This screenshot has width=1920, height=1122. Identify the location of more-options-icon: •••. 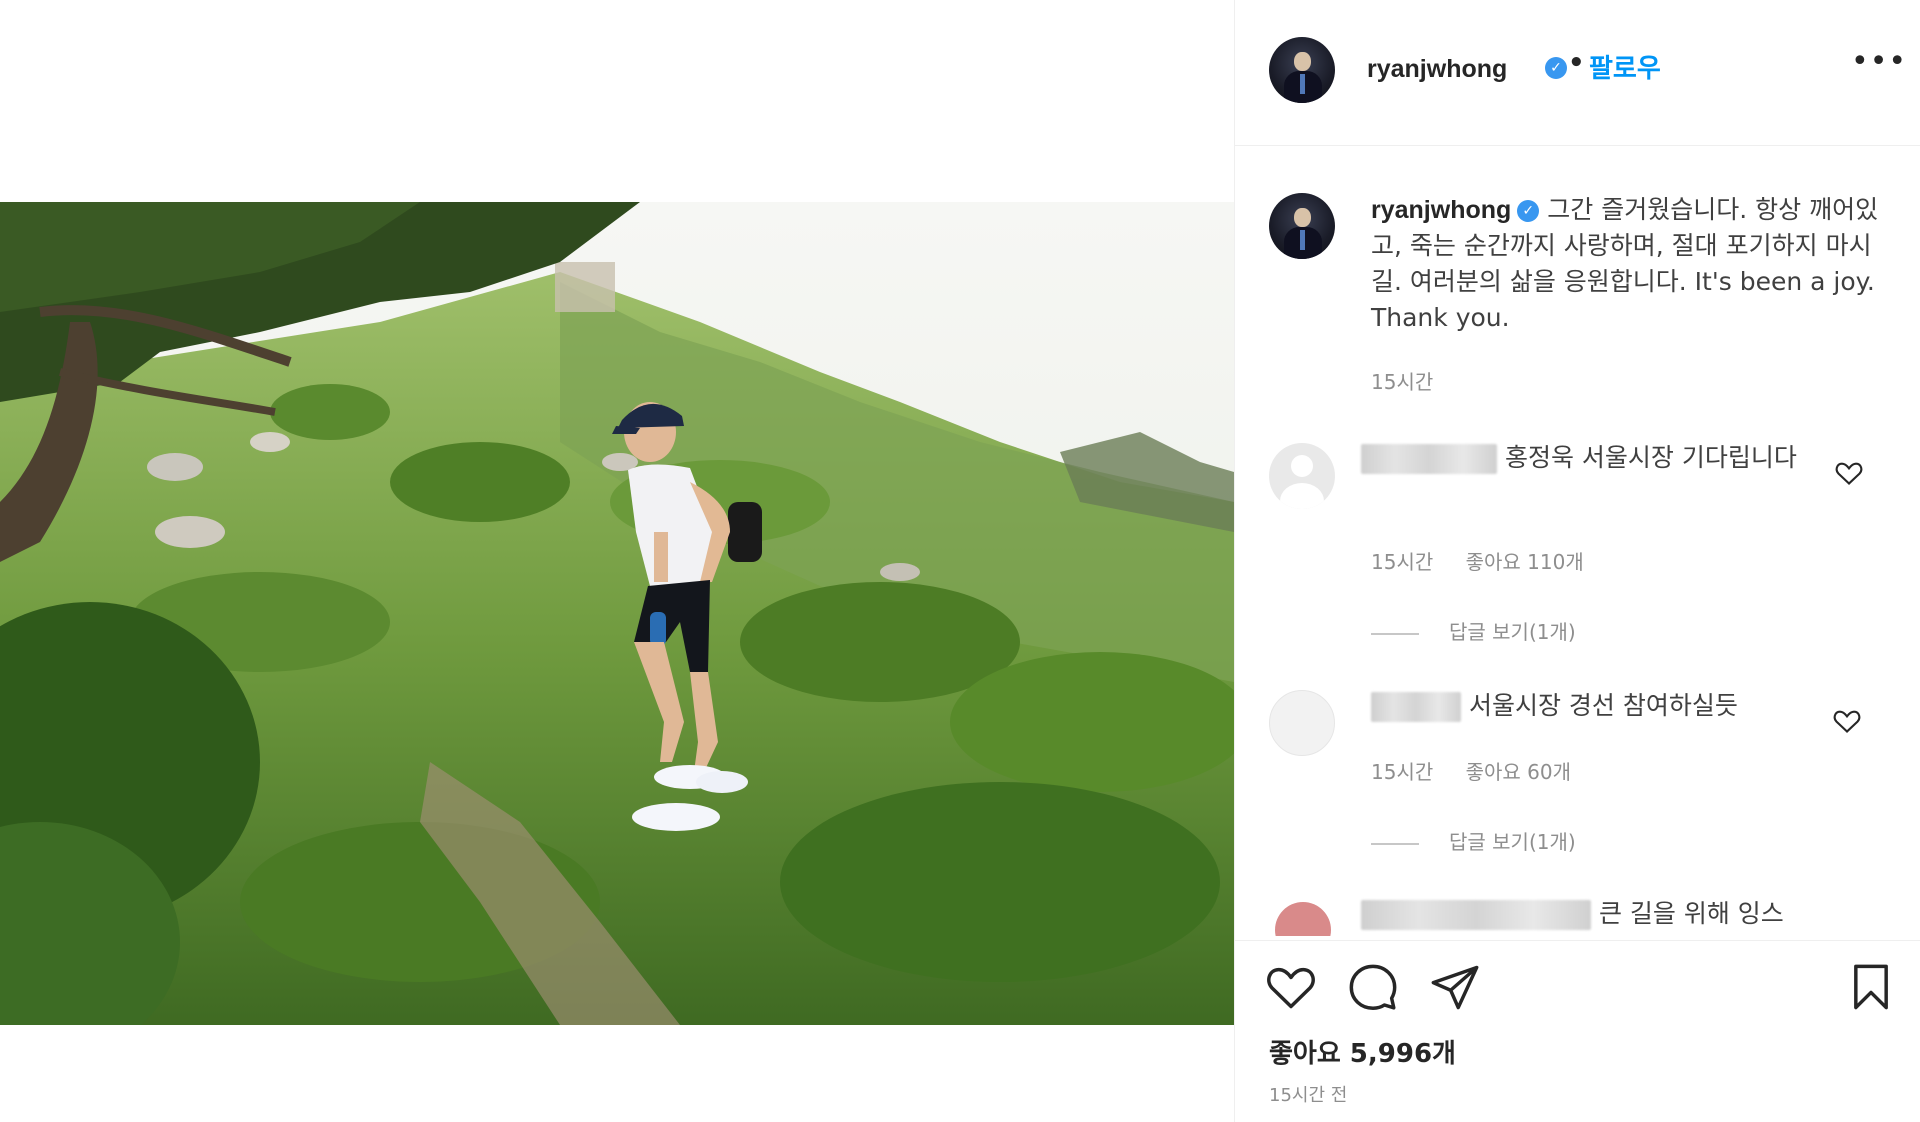
(1879, 62).